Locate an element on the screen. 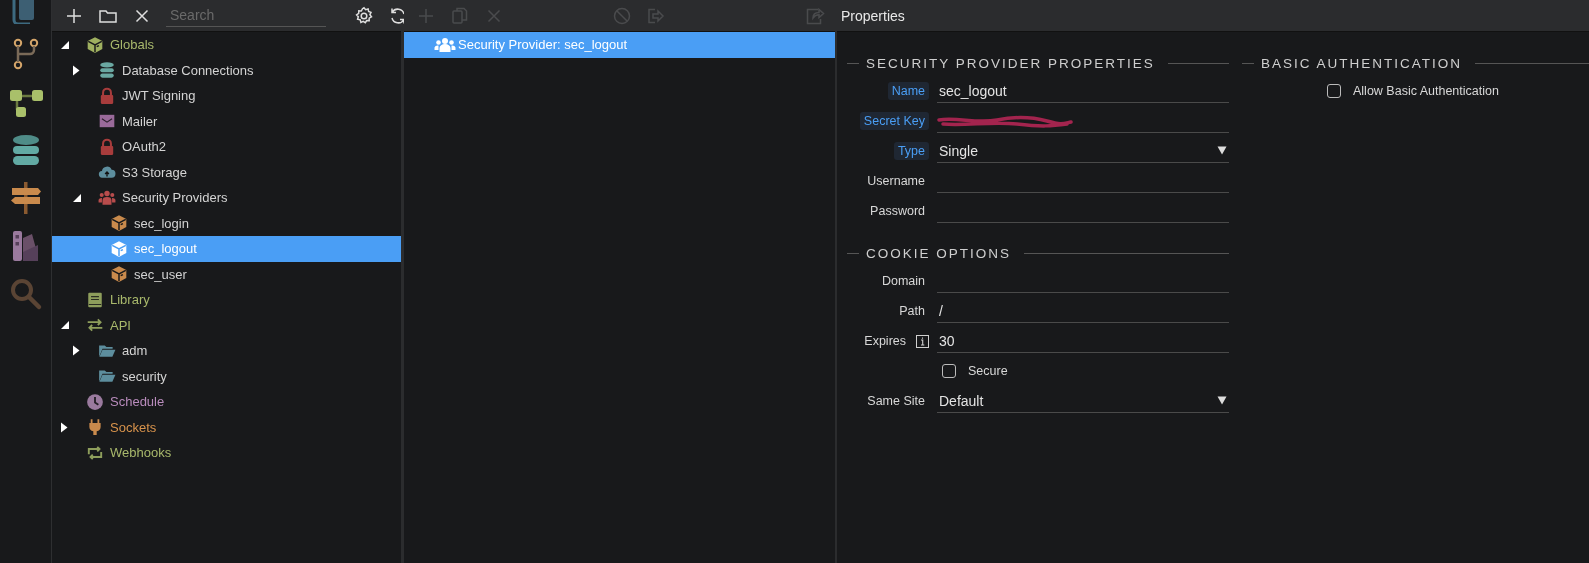 The image size is (1589, 563). plug-icon is located at coordinates (95, 427).